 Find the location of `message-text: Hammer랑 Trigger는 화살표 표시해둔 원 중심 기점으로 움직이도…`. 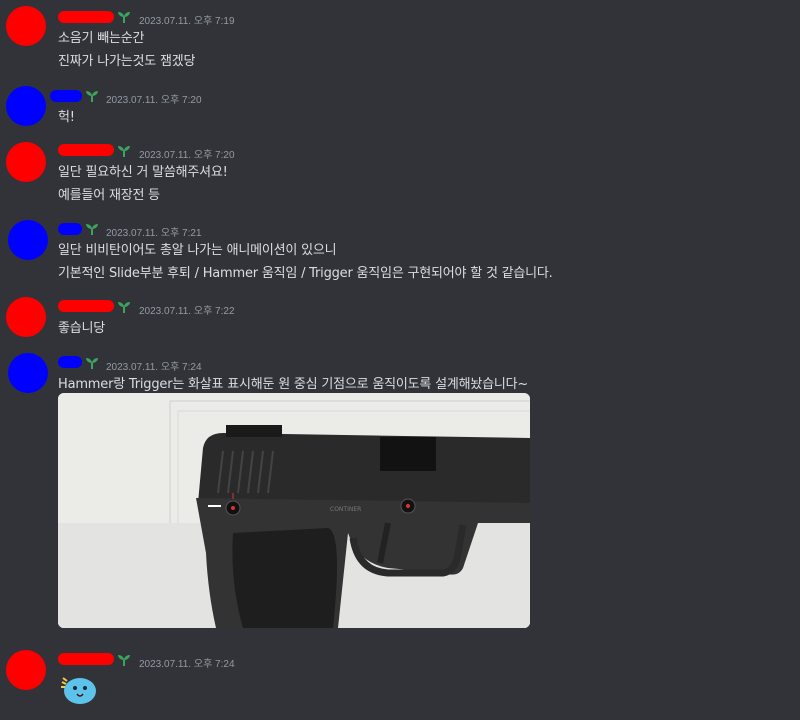

message-text: Hammer랑 Trigger는 화살표 표시해둔 원 중심 기점으로 움직이도… is located at coordinates (293, 384).